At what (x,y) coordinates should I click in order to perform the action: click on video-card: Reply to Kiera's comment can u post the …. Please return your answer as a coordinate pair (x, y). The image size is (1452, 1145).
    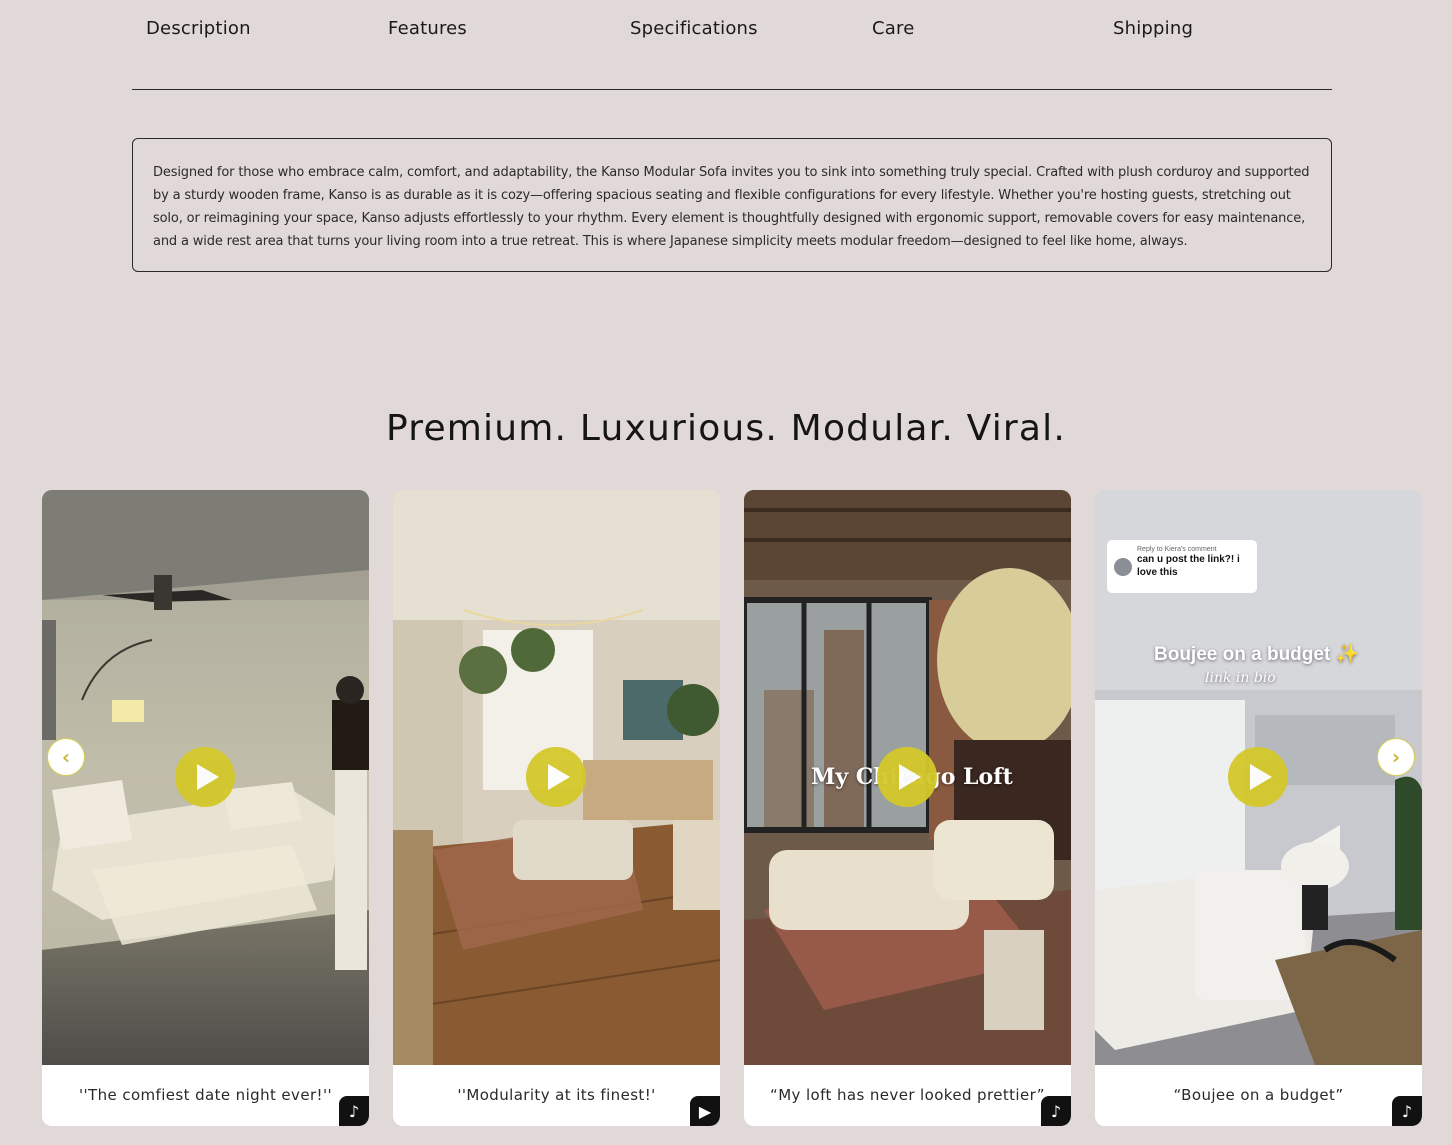
    Looking at the image, I should click on (1258, 808).